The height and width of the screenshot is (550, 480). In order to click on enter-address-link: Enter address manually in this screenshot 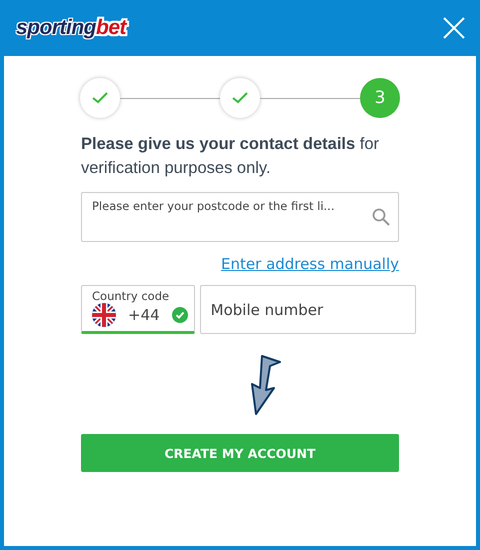, I will do `click(310, 264)`.